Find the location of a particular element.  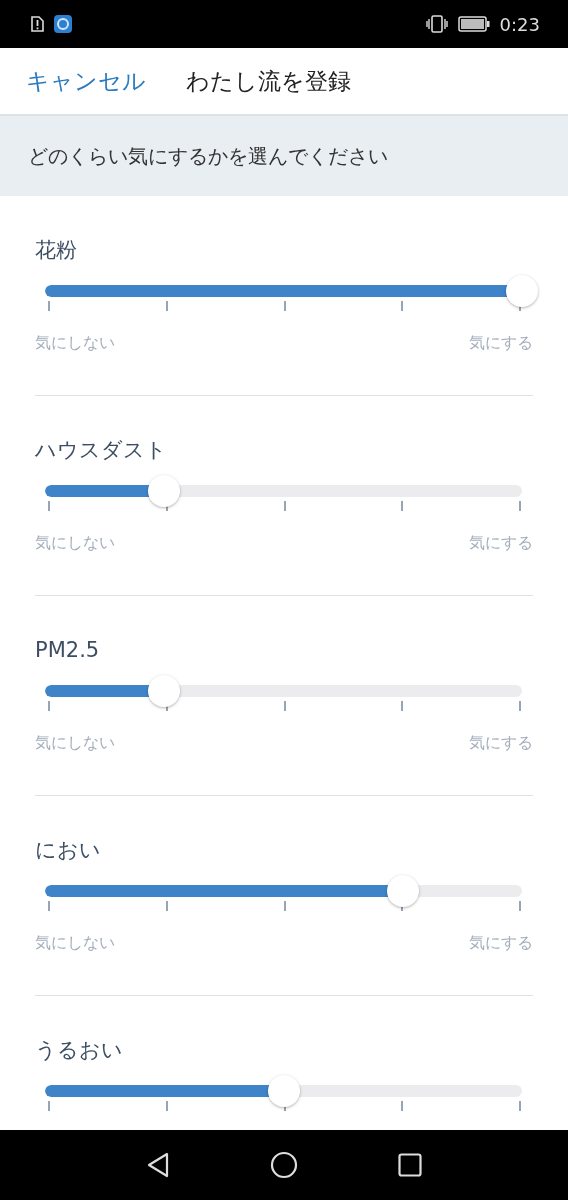

battery-icon is located at coordinates (473, 24).